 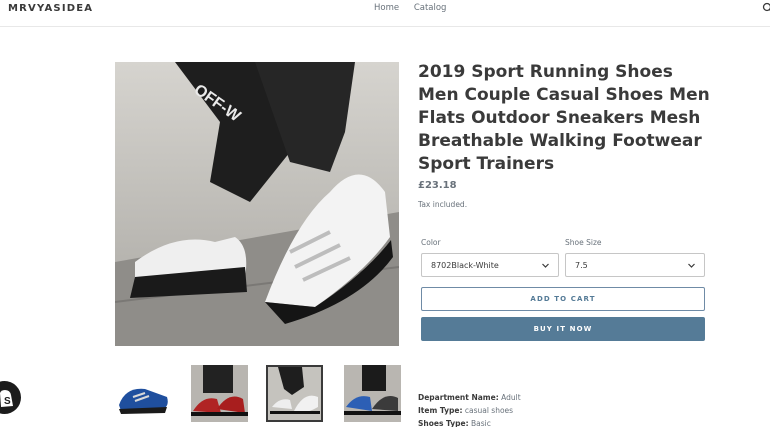 What do you see at coordinates (386, 8) in the screenshot?
I see `nav-home: Home` at bounding box center [386, 8].